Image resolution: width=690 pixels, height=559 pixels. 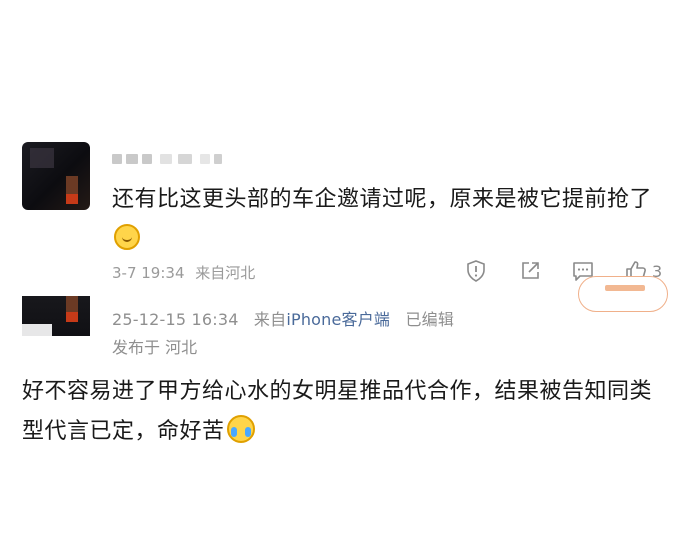 I want to click on post-text: 好不容易进了甲方给心水的女明星推品代合作，结果被告知同类型代言已定，命好苦, so click(x=337, y=411).